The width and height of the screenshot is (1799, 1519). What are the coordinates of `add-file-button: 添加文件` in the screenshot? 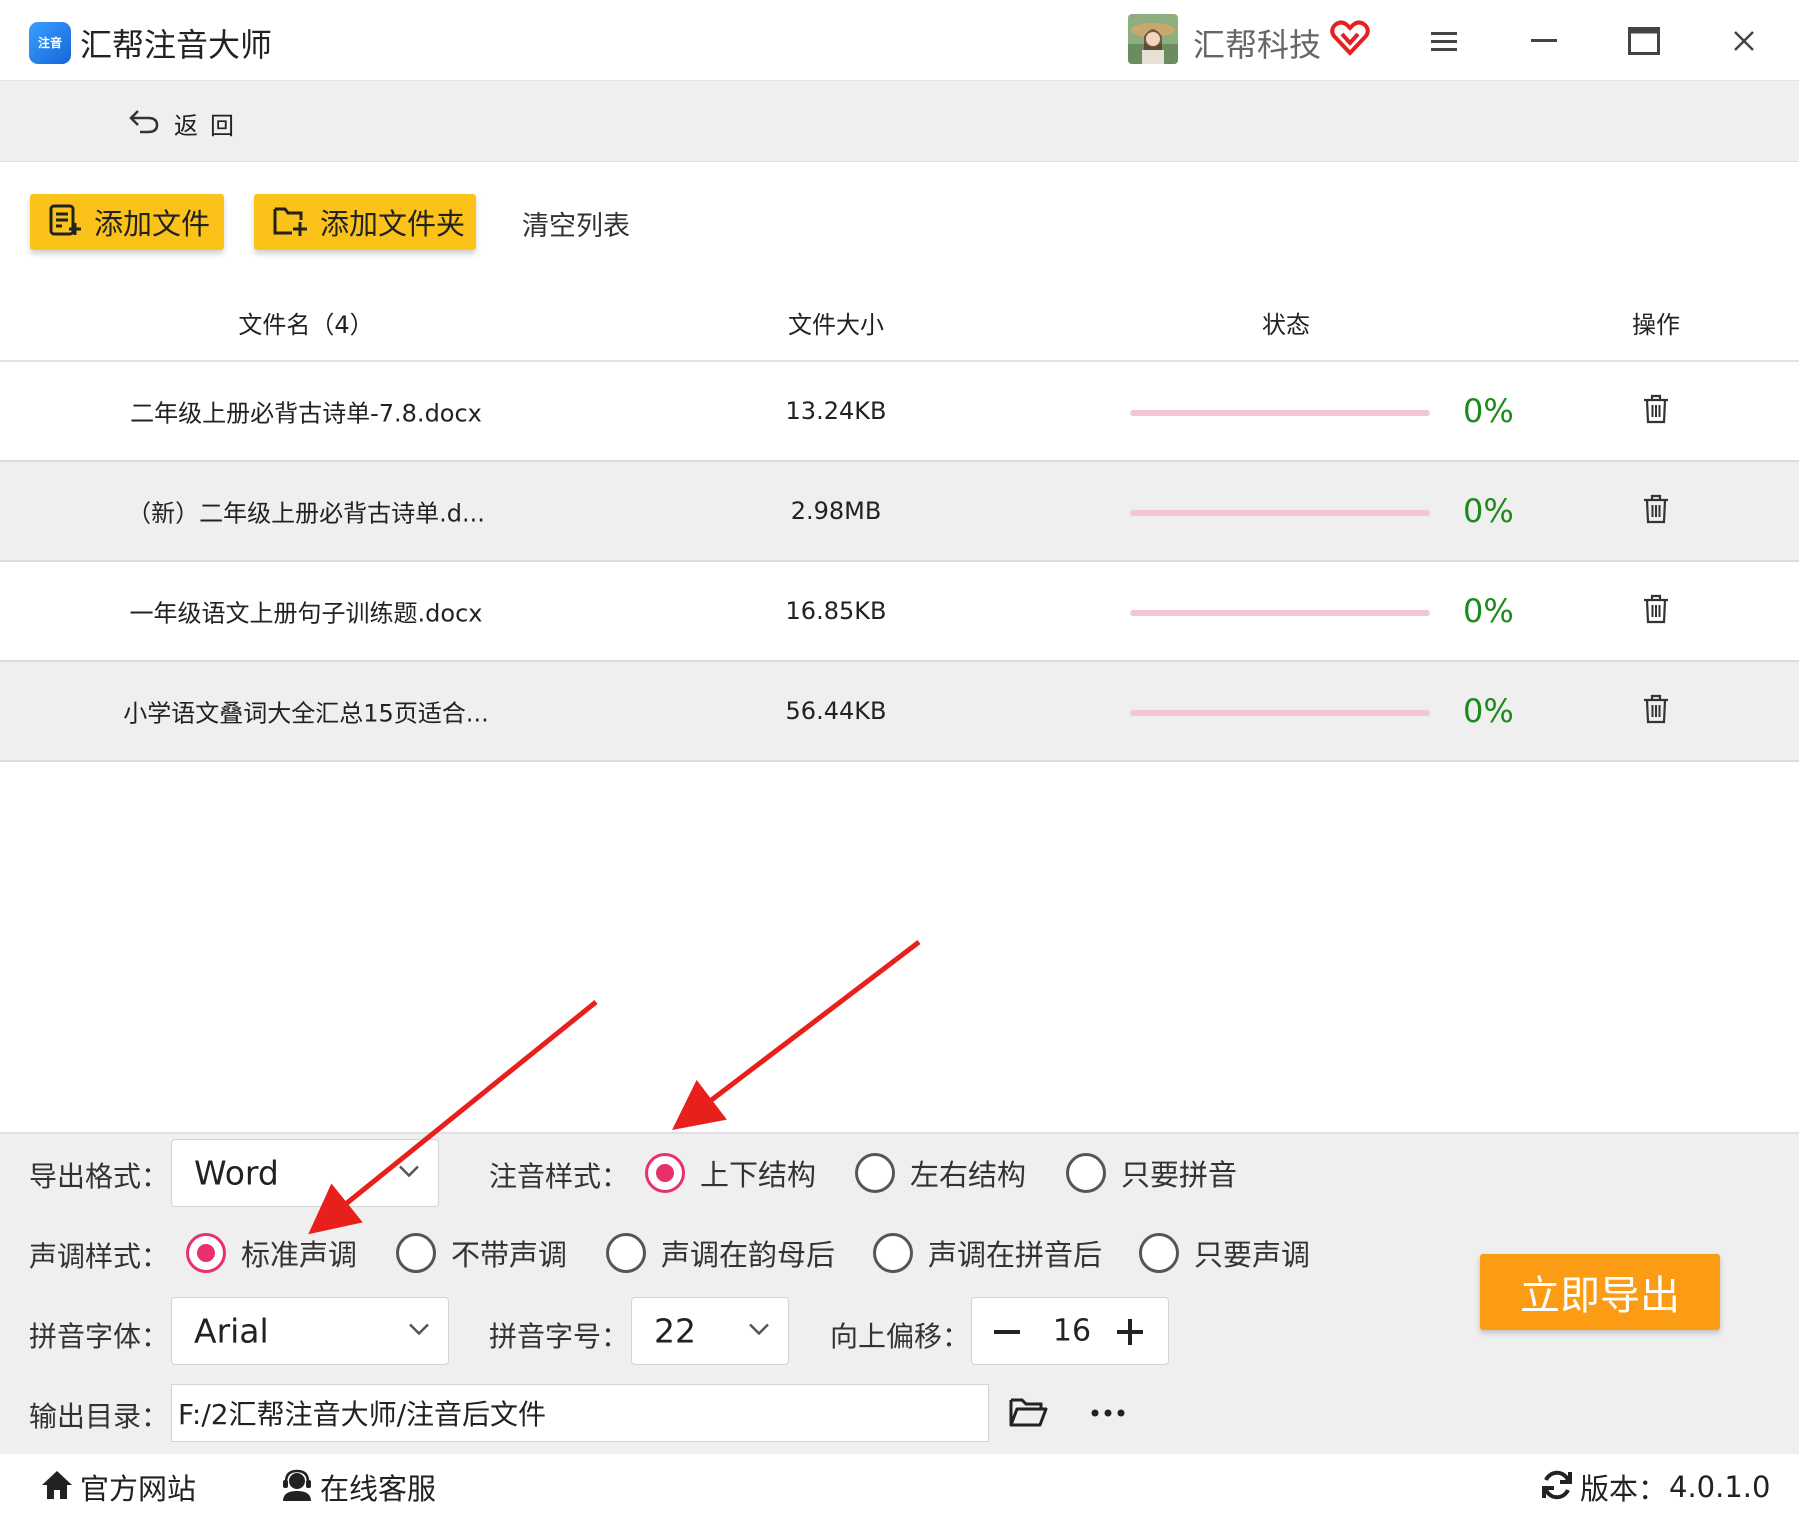 It's located at (127, 222).